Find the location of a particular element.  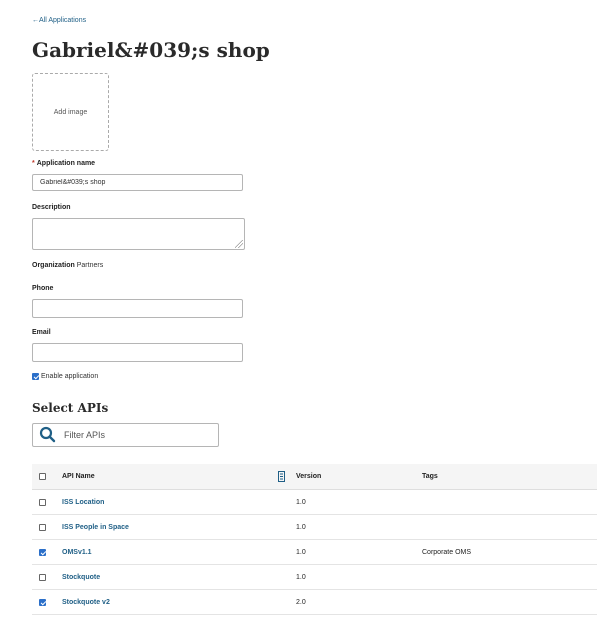

filter-apis-input is located at coordinates (134, 435).